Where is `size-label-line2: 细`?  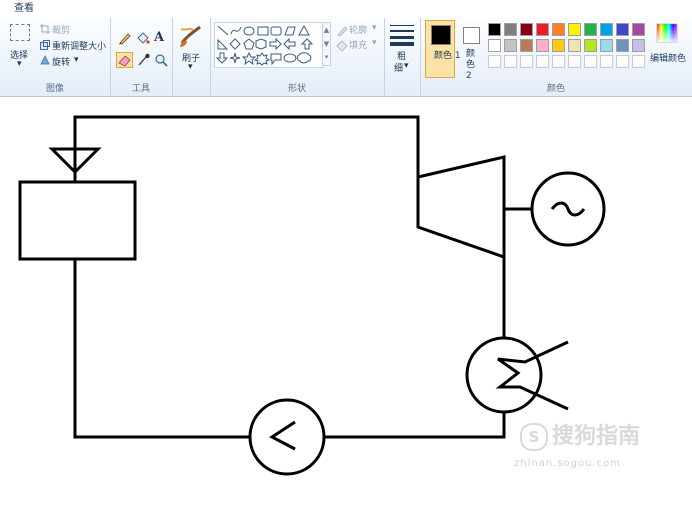
size-label-line2: 细 is located at coordinates (398, 67).